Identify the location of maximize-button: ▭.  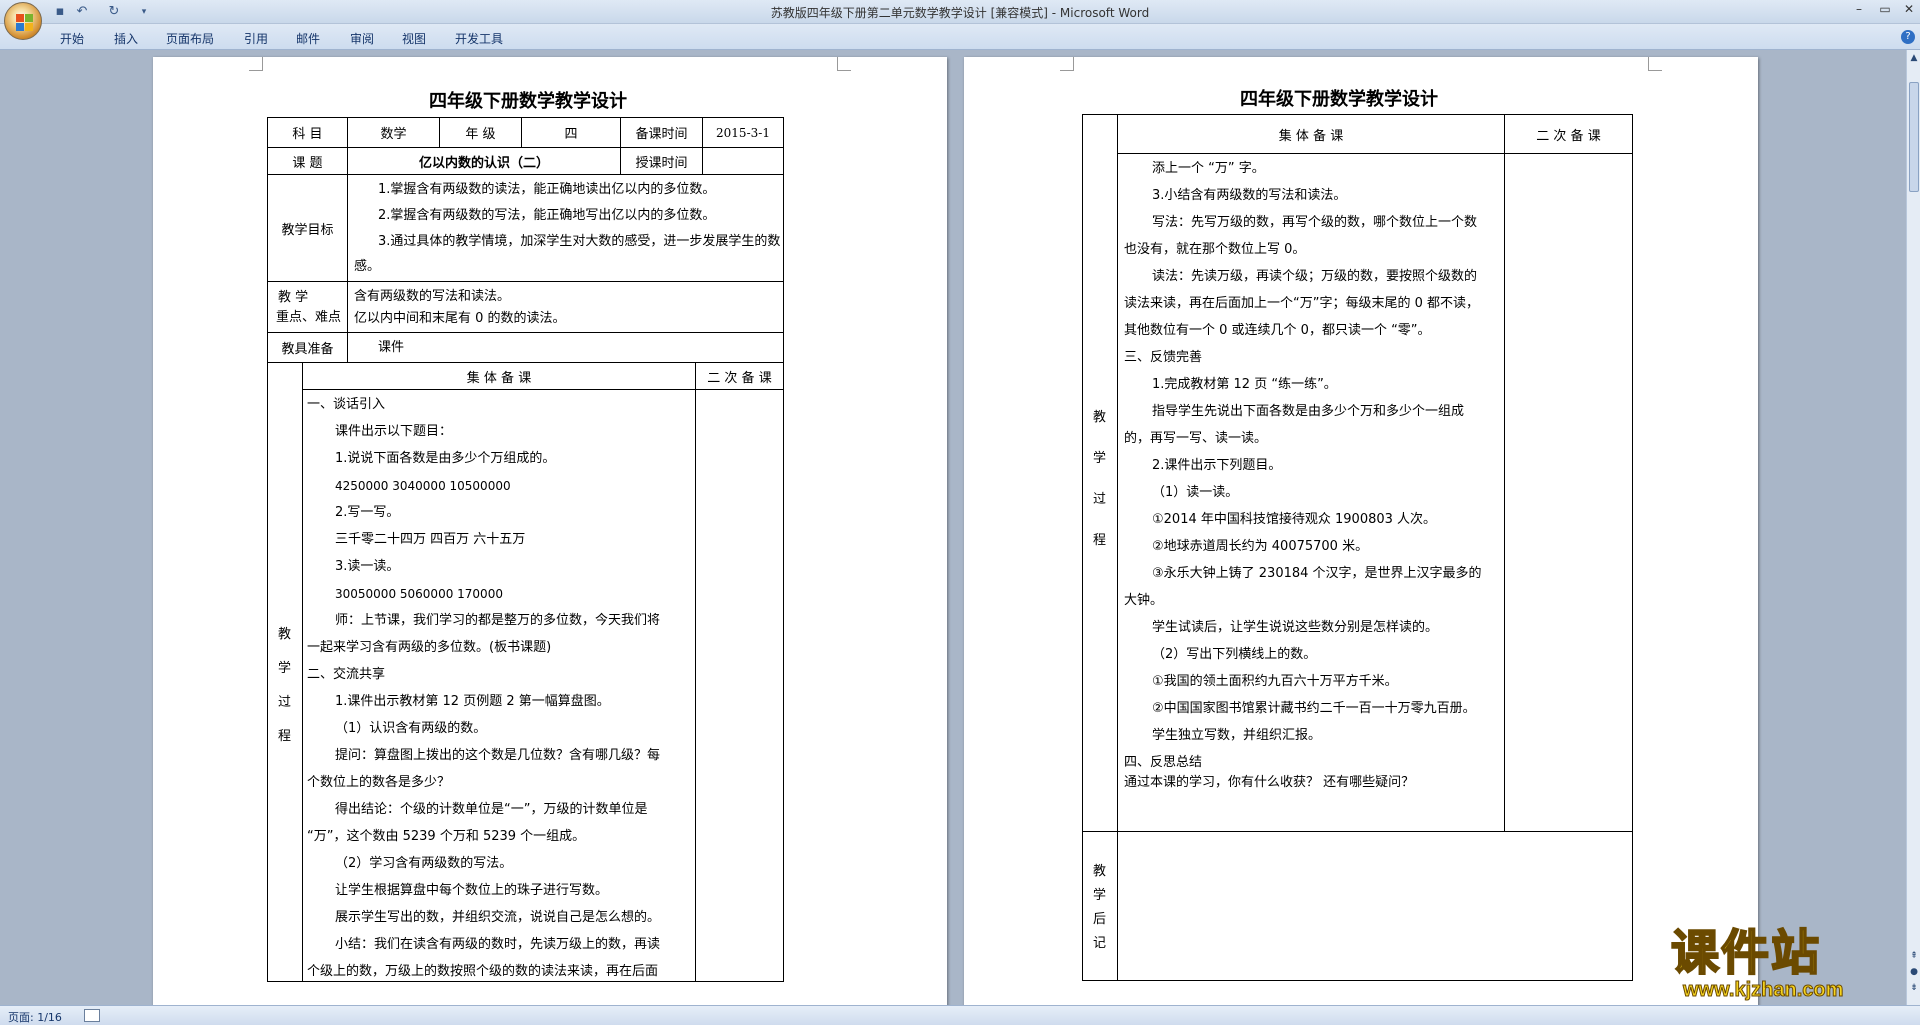
(1885, 9).